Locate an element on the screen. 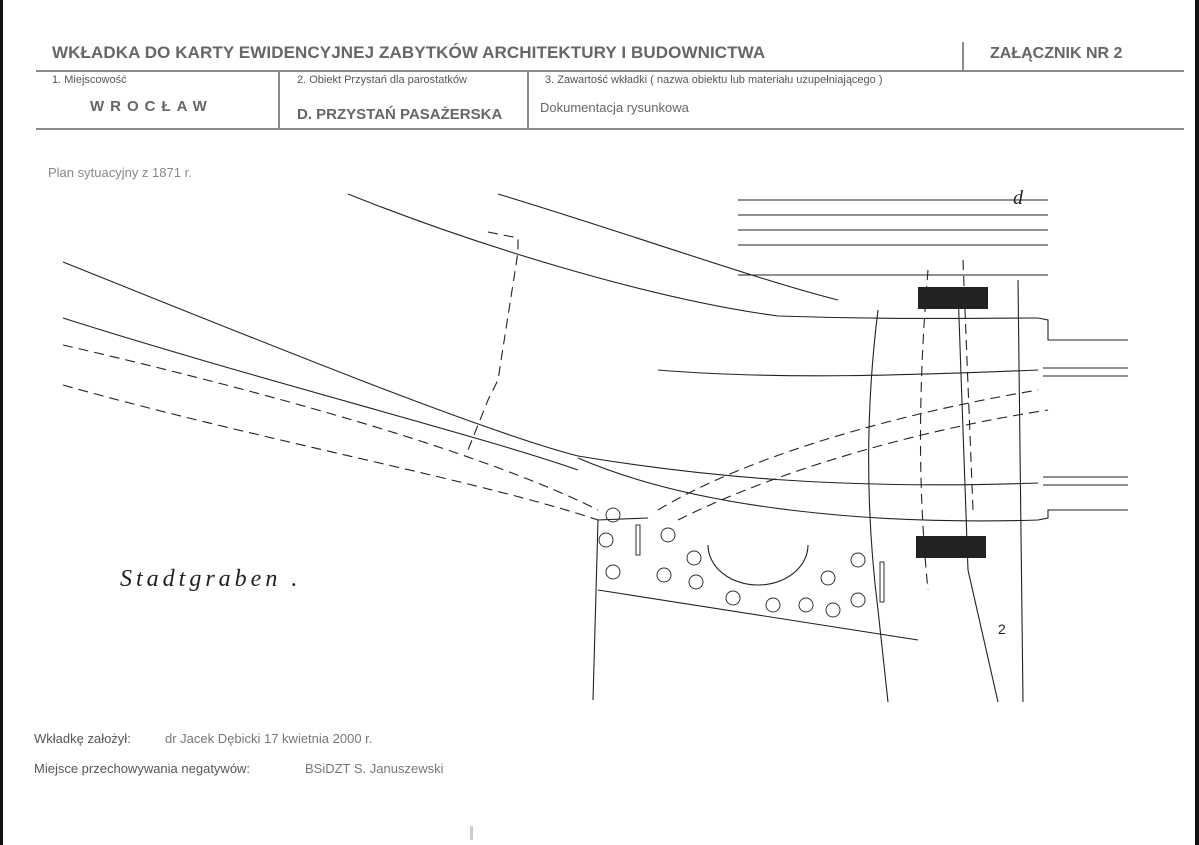 The image size is (1199, 845). negatives-value: BSiDZT S. Januszewski is located at coordinates (374, 768).